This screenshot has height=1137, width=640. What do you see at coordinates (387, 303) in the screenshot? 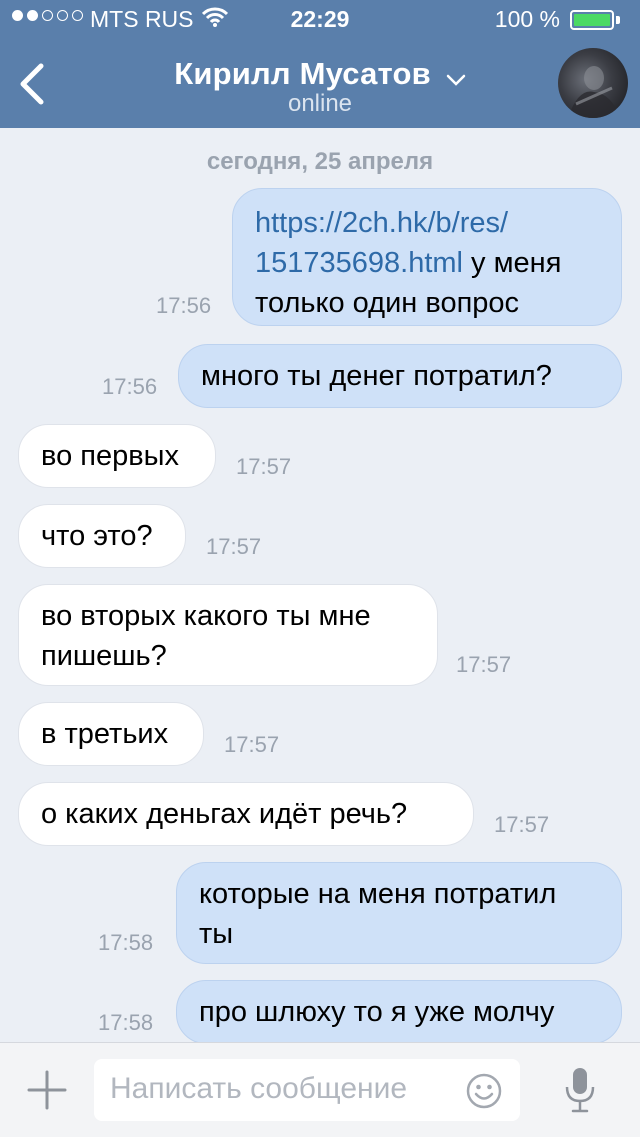
I see `message-text: только один вопрос` at bounding box center [387, 303].